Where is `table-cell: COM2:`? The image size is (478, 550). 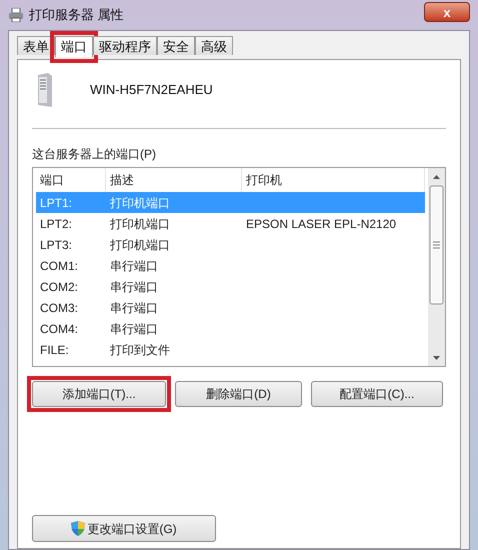
table-cell: COM2: is located at coordinates (59, 287).